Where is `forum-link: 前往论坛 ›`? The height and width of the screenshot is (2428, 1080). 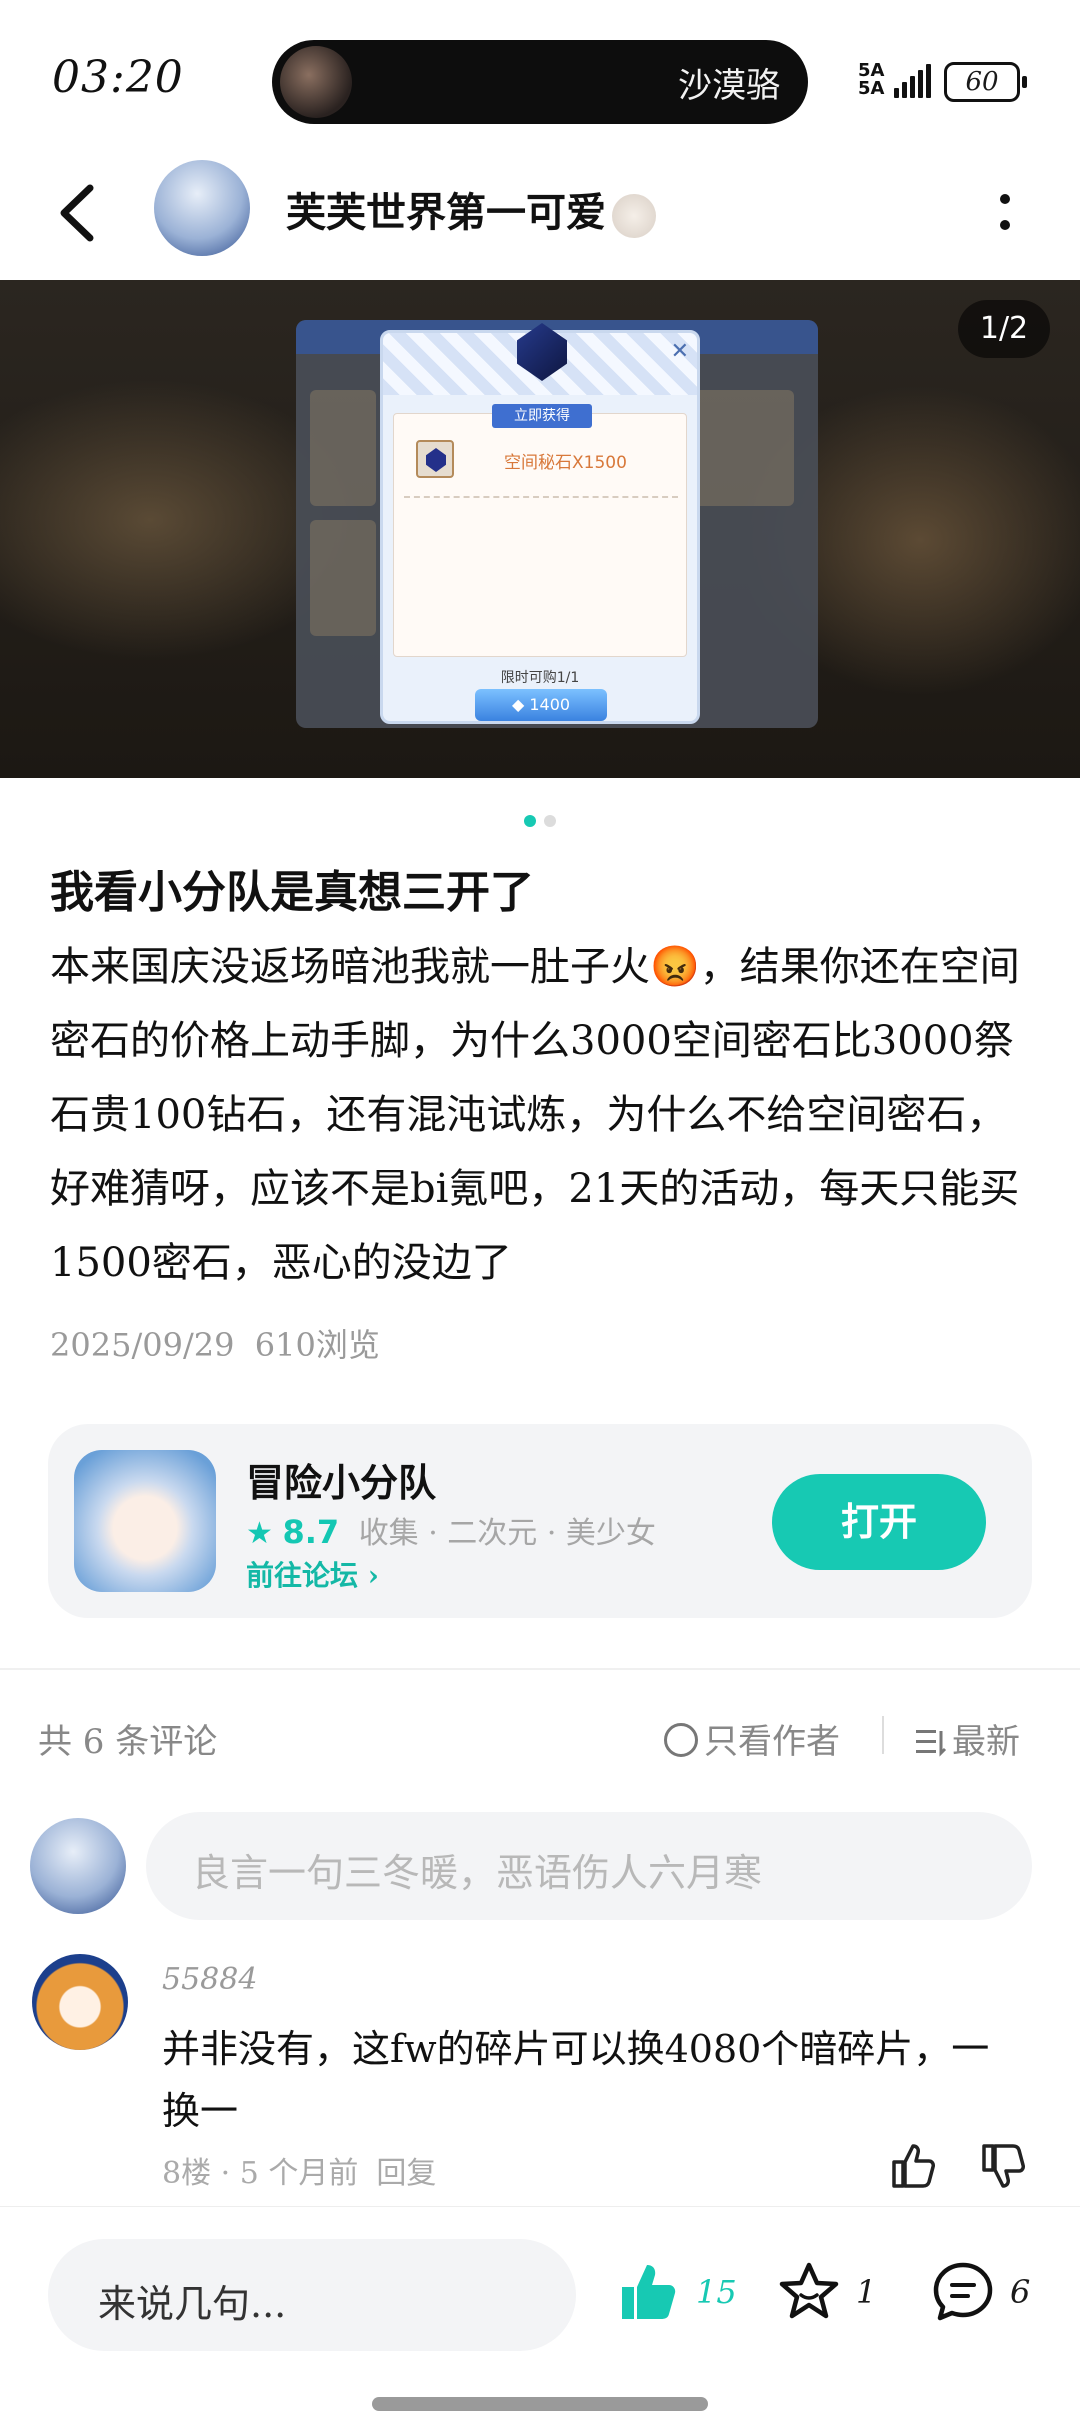
forum-link: 前往论坛 › is located at coordinates (312, 1574).